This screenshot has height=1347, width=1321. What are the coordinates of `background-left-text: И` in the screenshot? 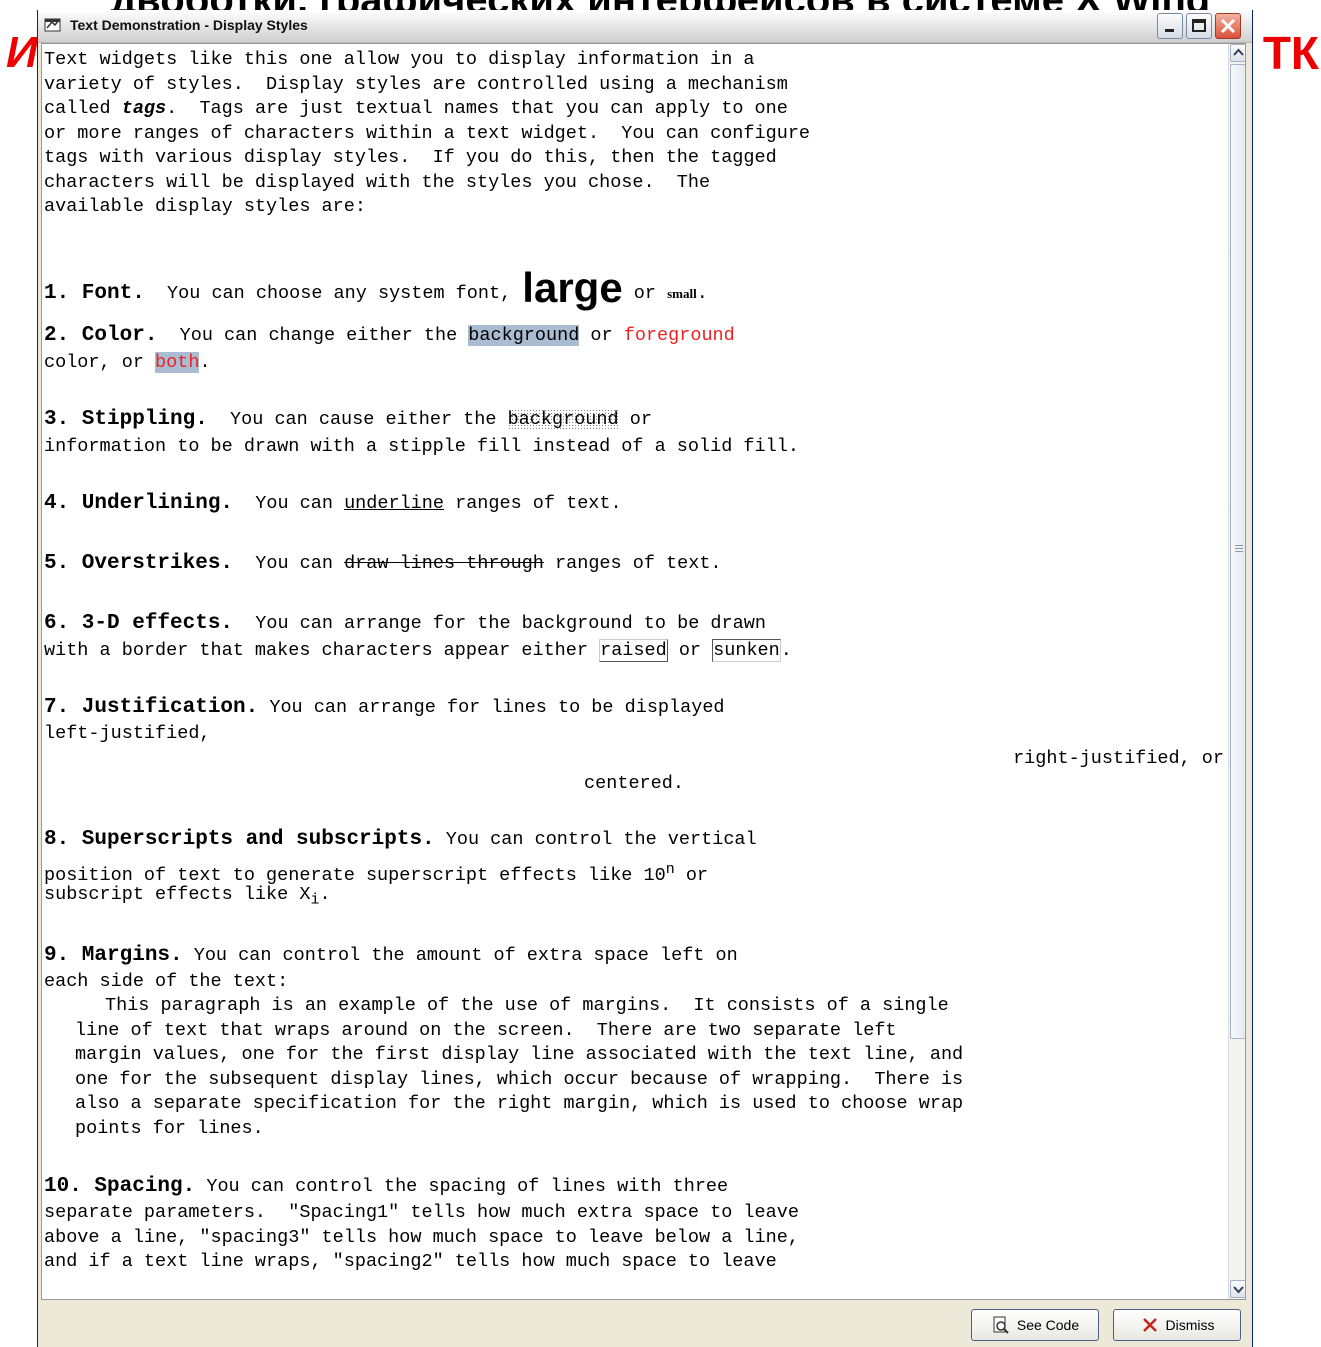 It's located at (22, 52).